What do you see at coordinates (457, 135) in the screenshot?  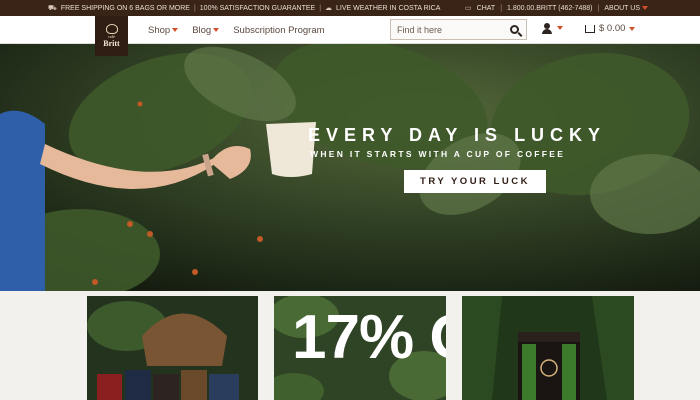 I see `hero-headline: EVERY DAY IS LUCKY` at bounding box center [457, 135].